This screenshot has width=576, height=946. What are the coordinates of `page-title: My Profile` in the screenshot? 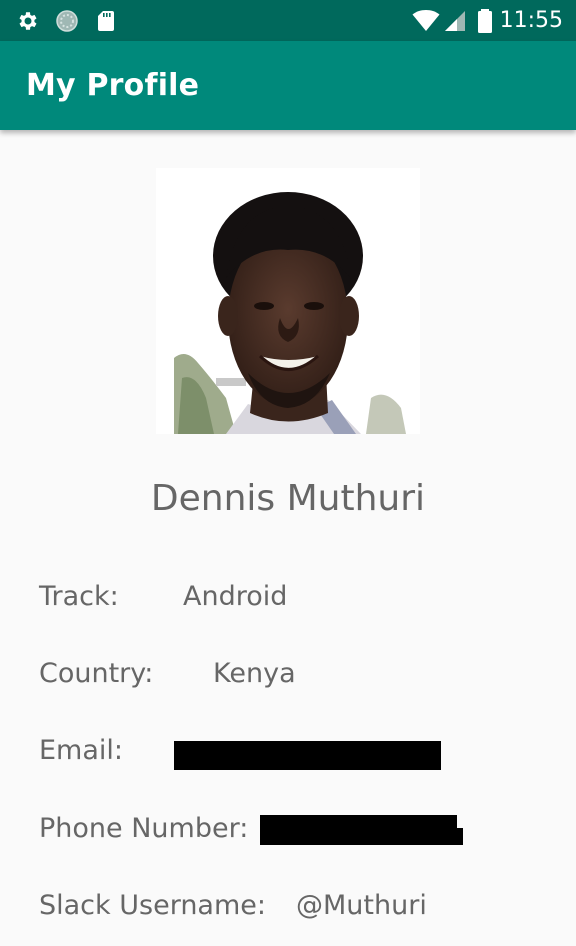 It's located at (113, 85).